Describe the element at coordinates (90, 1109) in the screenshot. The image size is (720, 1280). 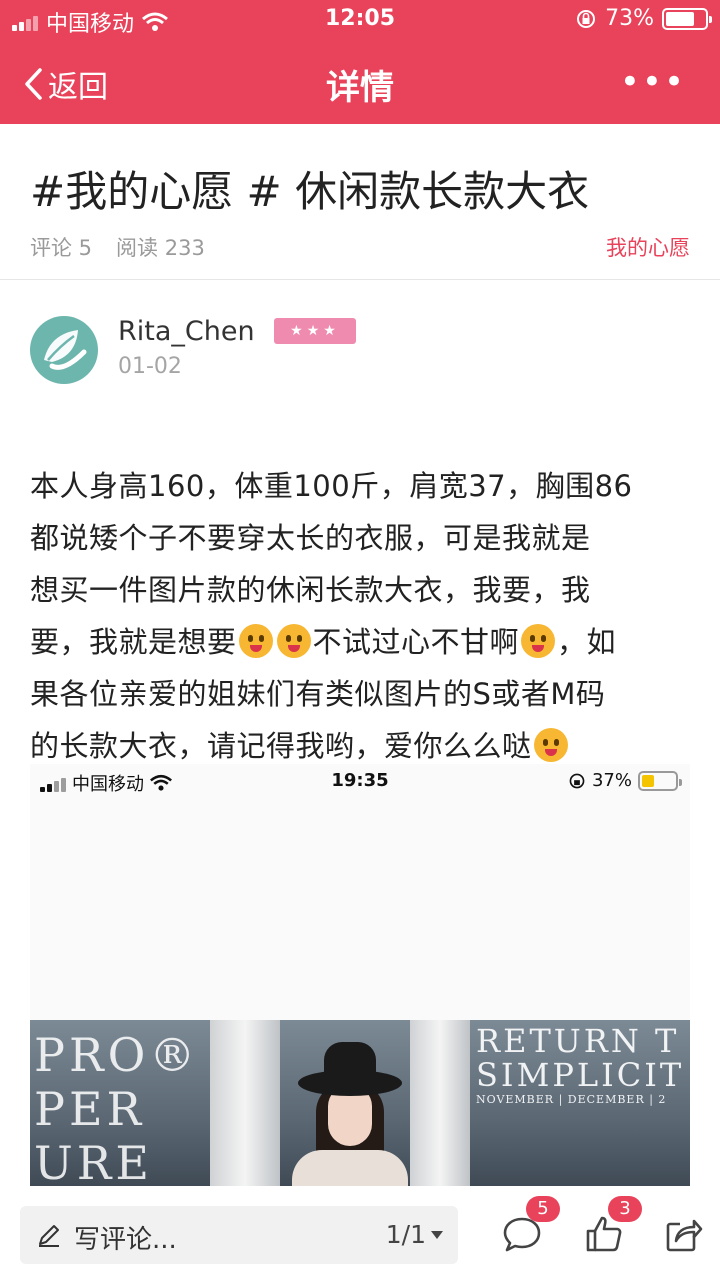
I see `sign-left-line: PER` at that location.